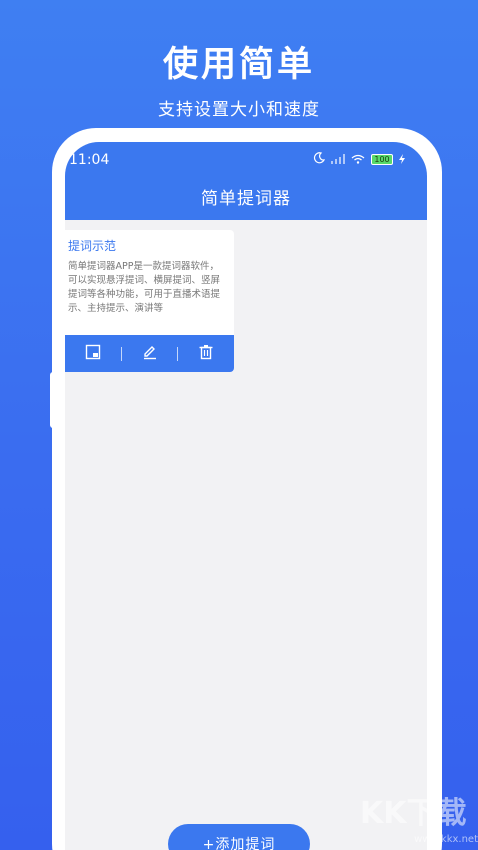 The image size is (478, 850). Describe the element at coordinates (92, 246) in the screenshot. I see `prompt-card-title: 提词示范` at that location.